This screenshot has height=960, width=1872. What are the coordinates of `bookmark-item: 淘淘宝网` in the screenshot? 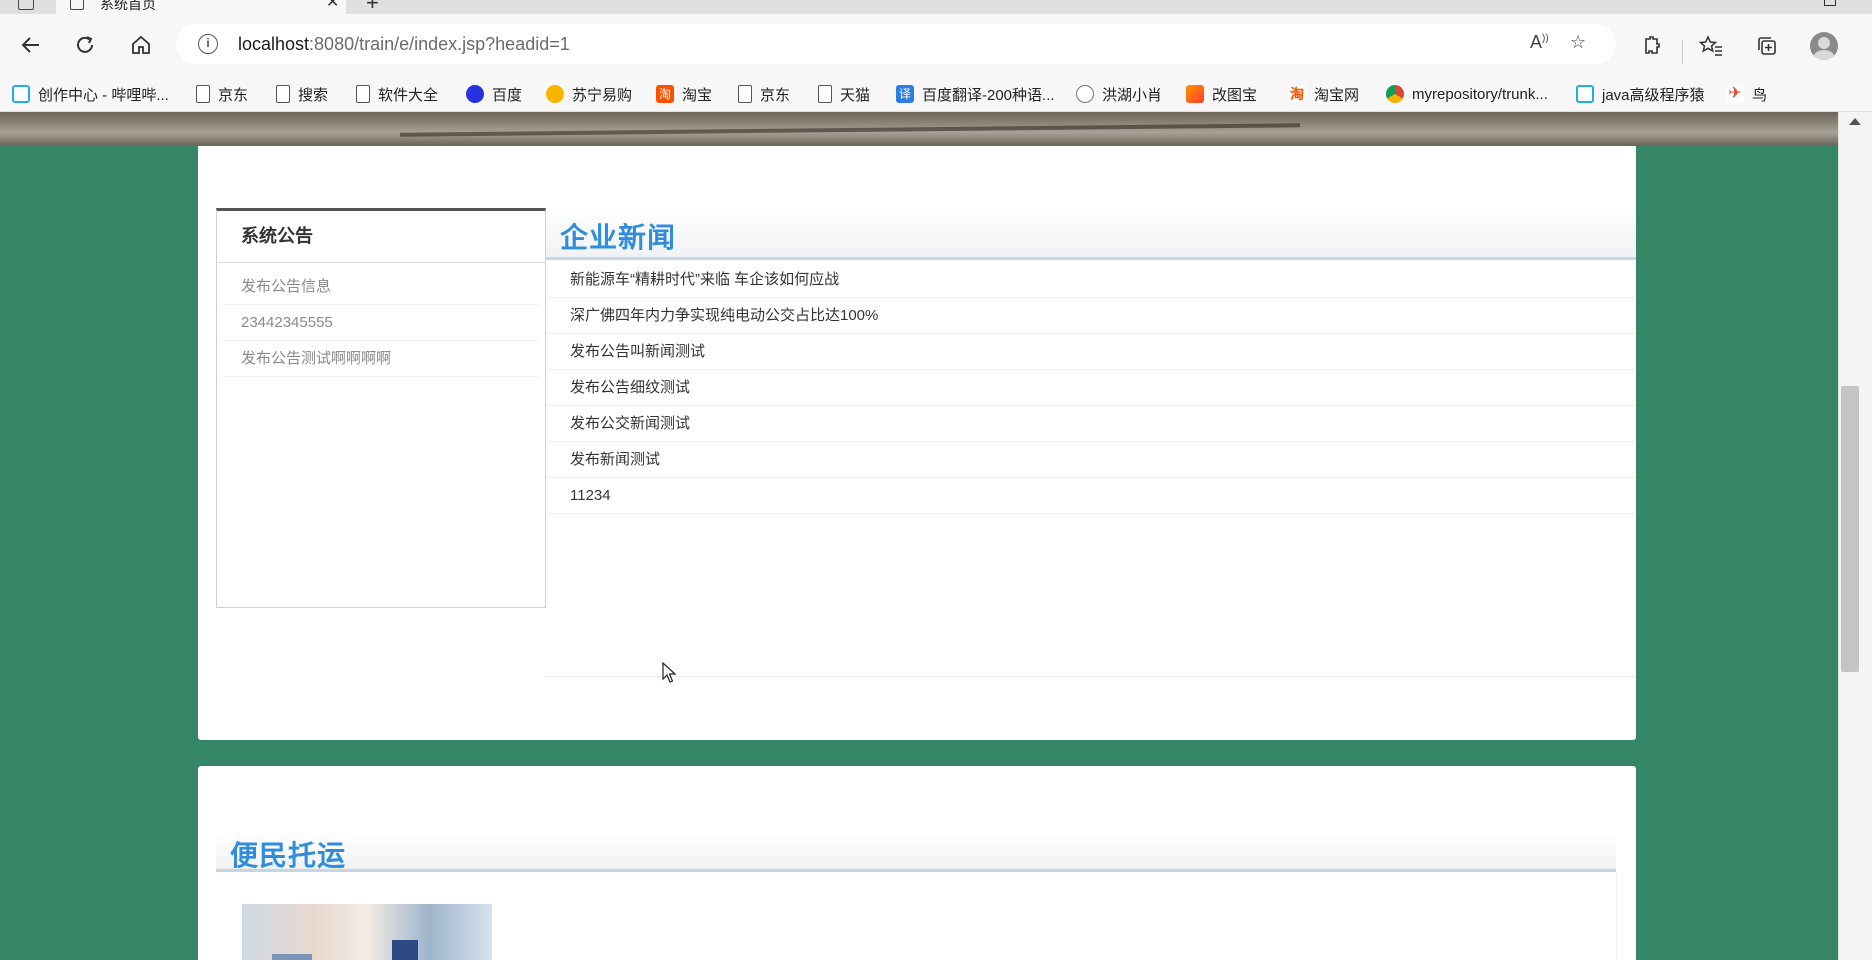 It's located at (1323, 94).